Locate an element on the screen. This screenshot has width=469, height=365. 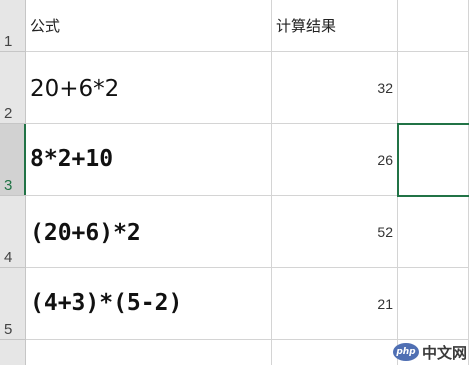
cell-B1: 计算结果 is located at coordinates (335, 26).